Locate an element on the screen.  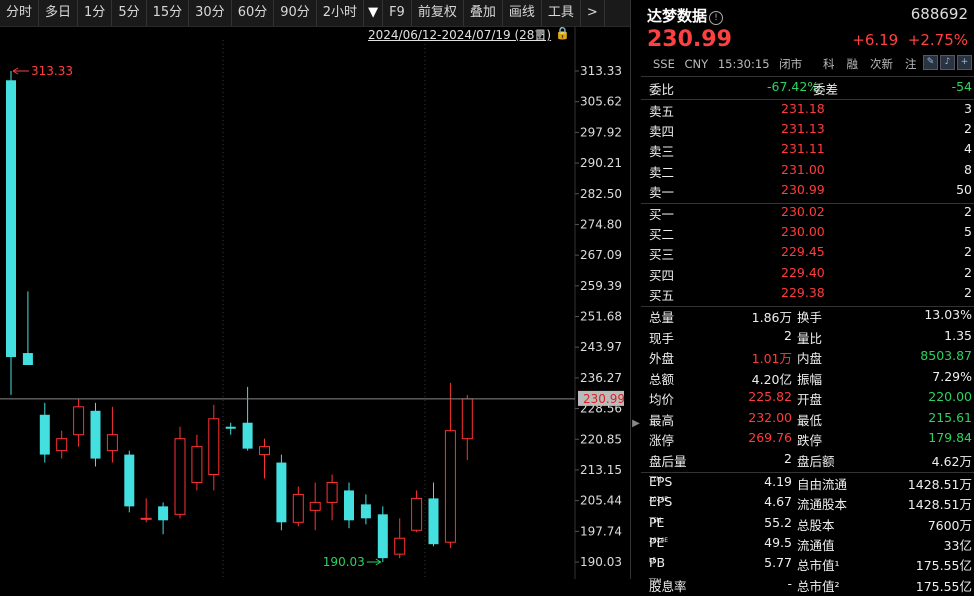
bell-icon: ♪ is located at coordinates (947, 62).